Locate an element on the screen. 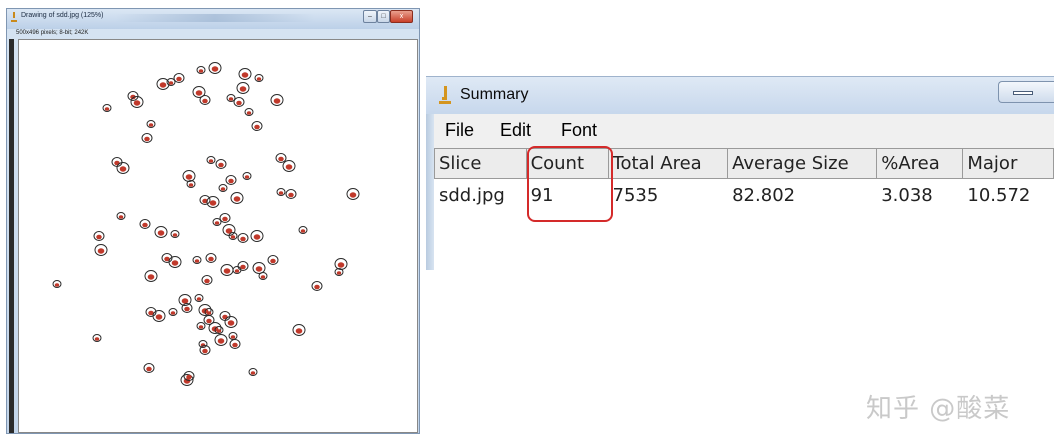  blurred-title-region is located at coordinates (215, 18).